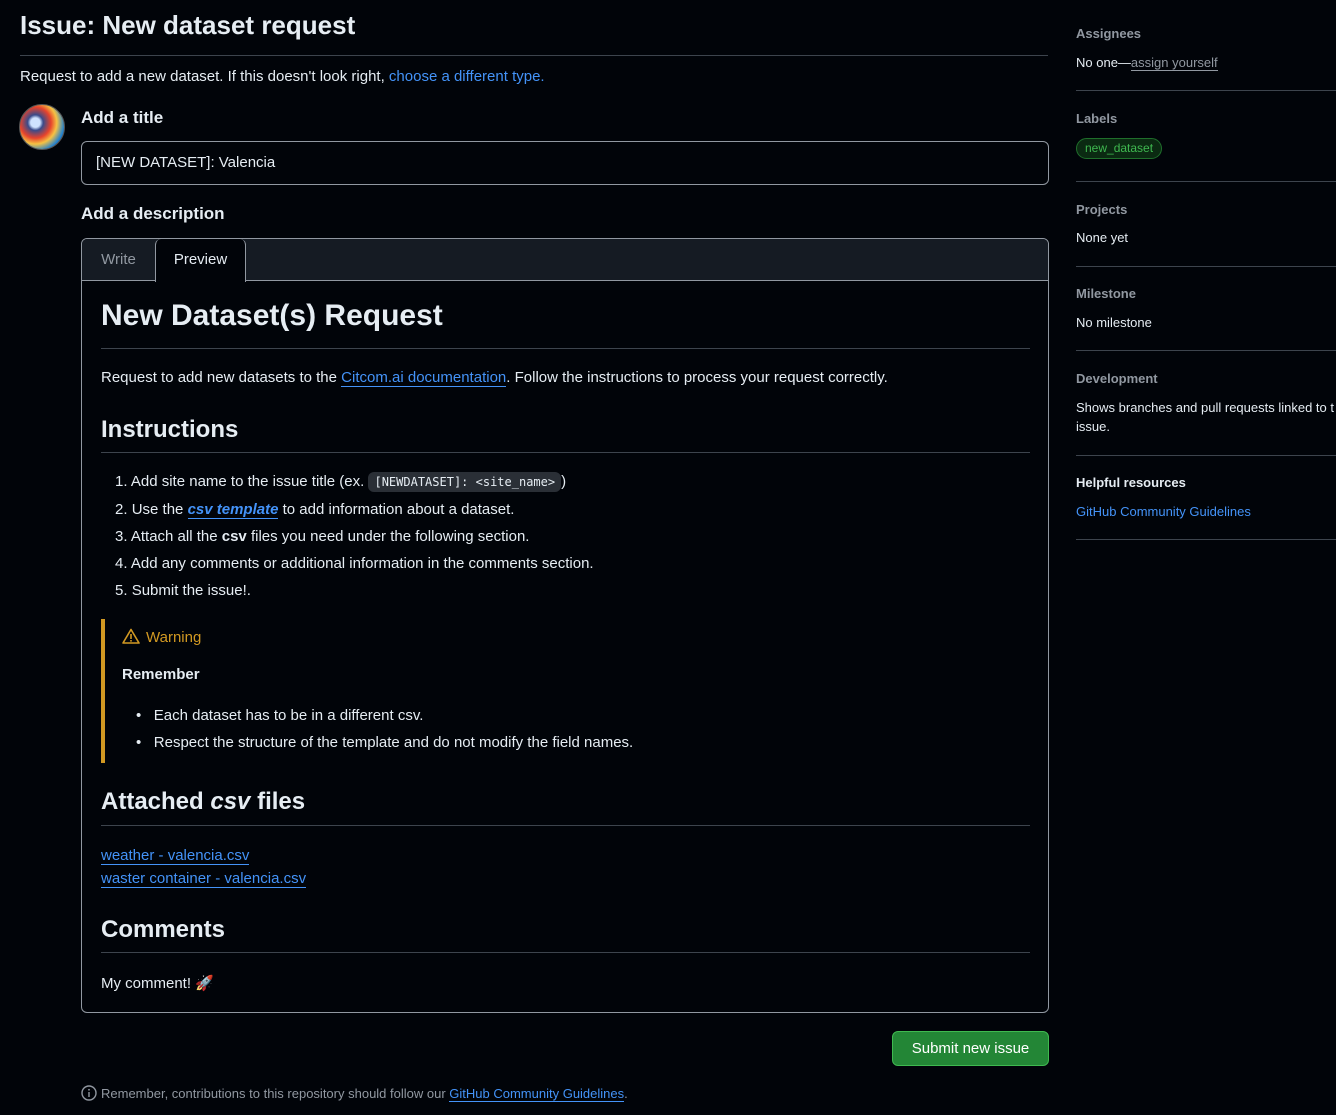  Describe the element at coordinates (122, 117) in the screenshot. I see `title-label: Add a title` at that location.